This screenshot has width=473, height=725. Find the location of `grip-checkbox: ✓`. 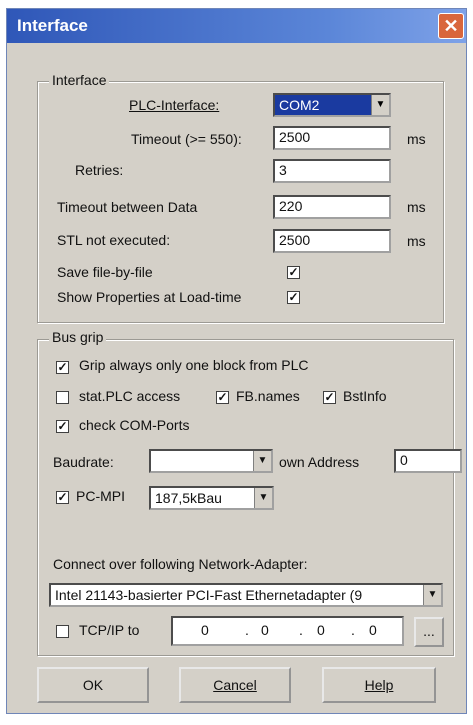

grip-checkbox: ✓ is located at coordinates (62, 367).